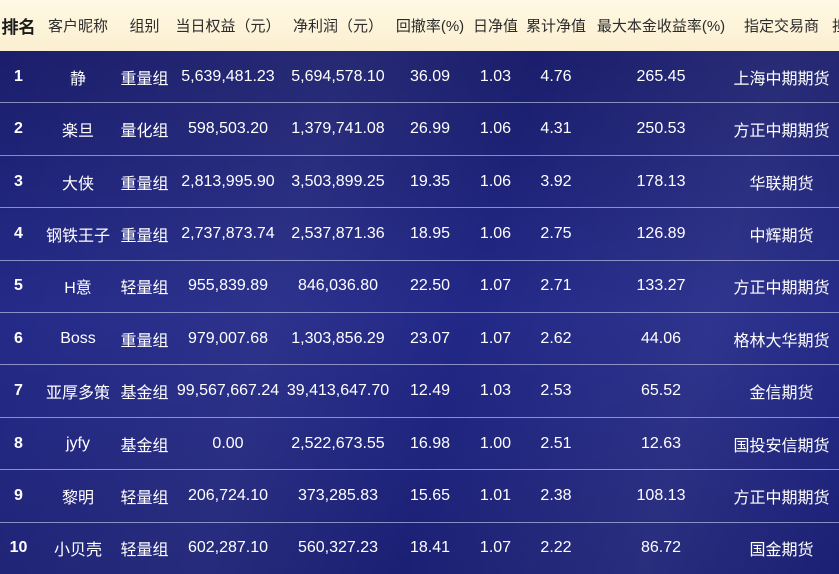  What do you see at coordinates (77, 236) in the screenshot?
I see `nickname-cell: 钢铁王子` at bounding box center [77, 236].